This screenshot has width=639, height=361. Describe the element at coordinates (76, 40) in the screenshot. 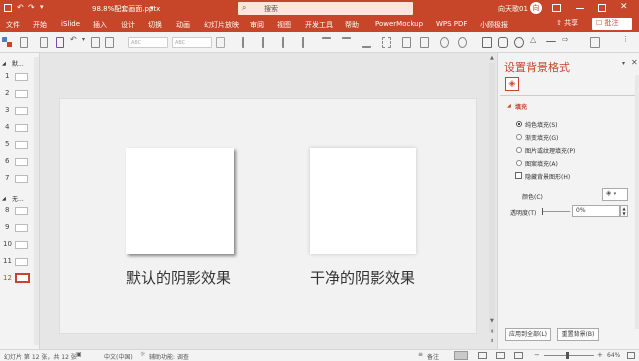

I see `undo-toolbar-icon: ↶` at that location.